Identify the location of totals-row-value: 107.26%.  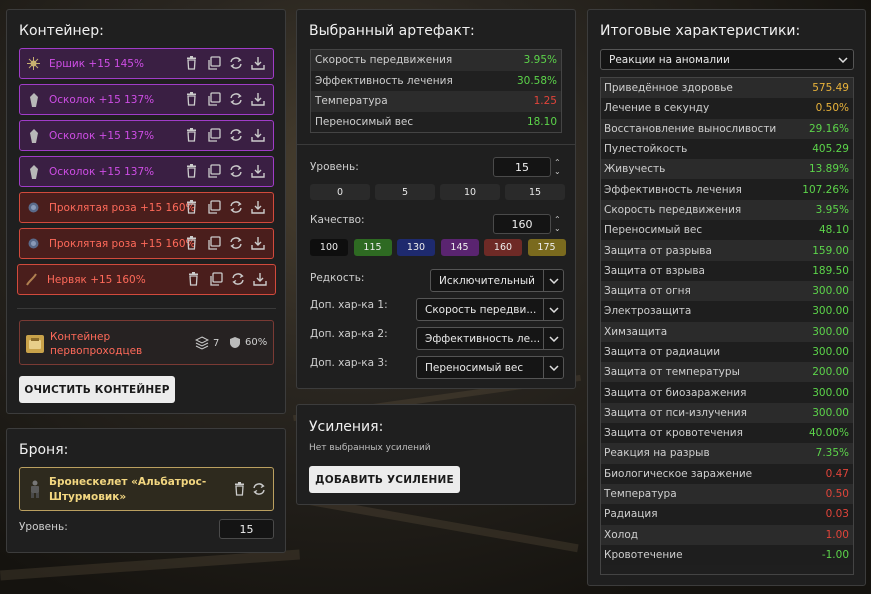
(825, 189).